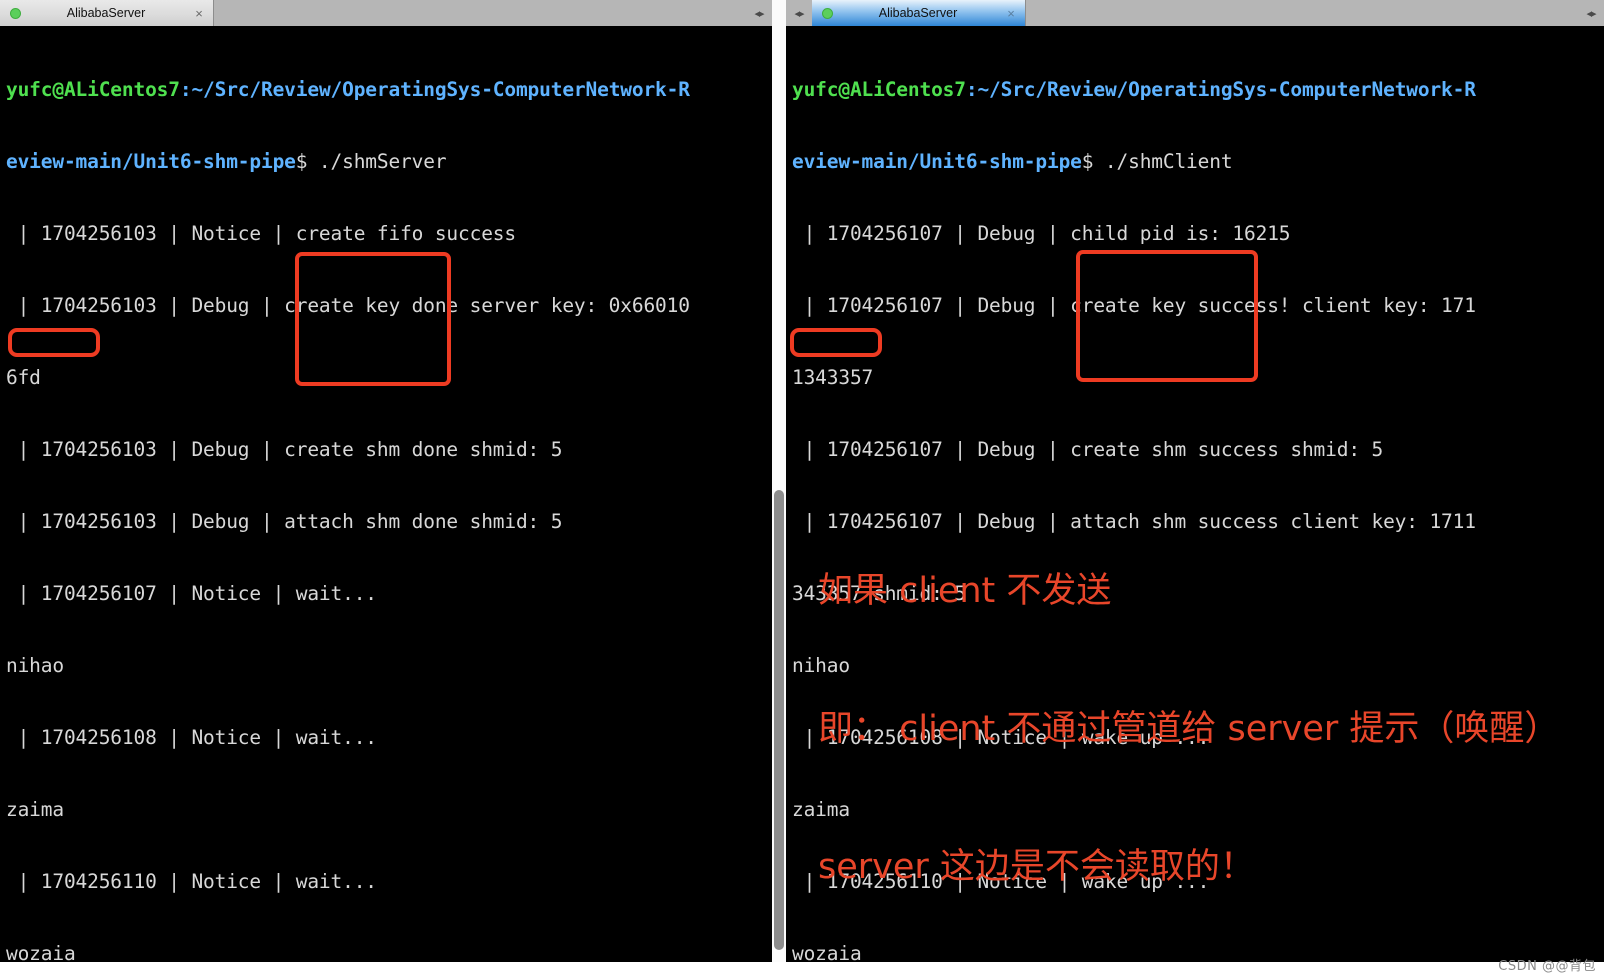  I want to click on prompt-path-right-b: eview-main/Unit6-shm-pipe, so click(937, 161).